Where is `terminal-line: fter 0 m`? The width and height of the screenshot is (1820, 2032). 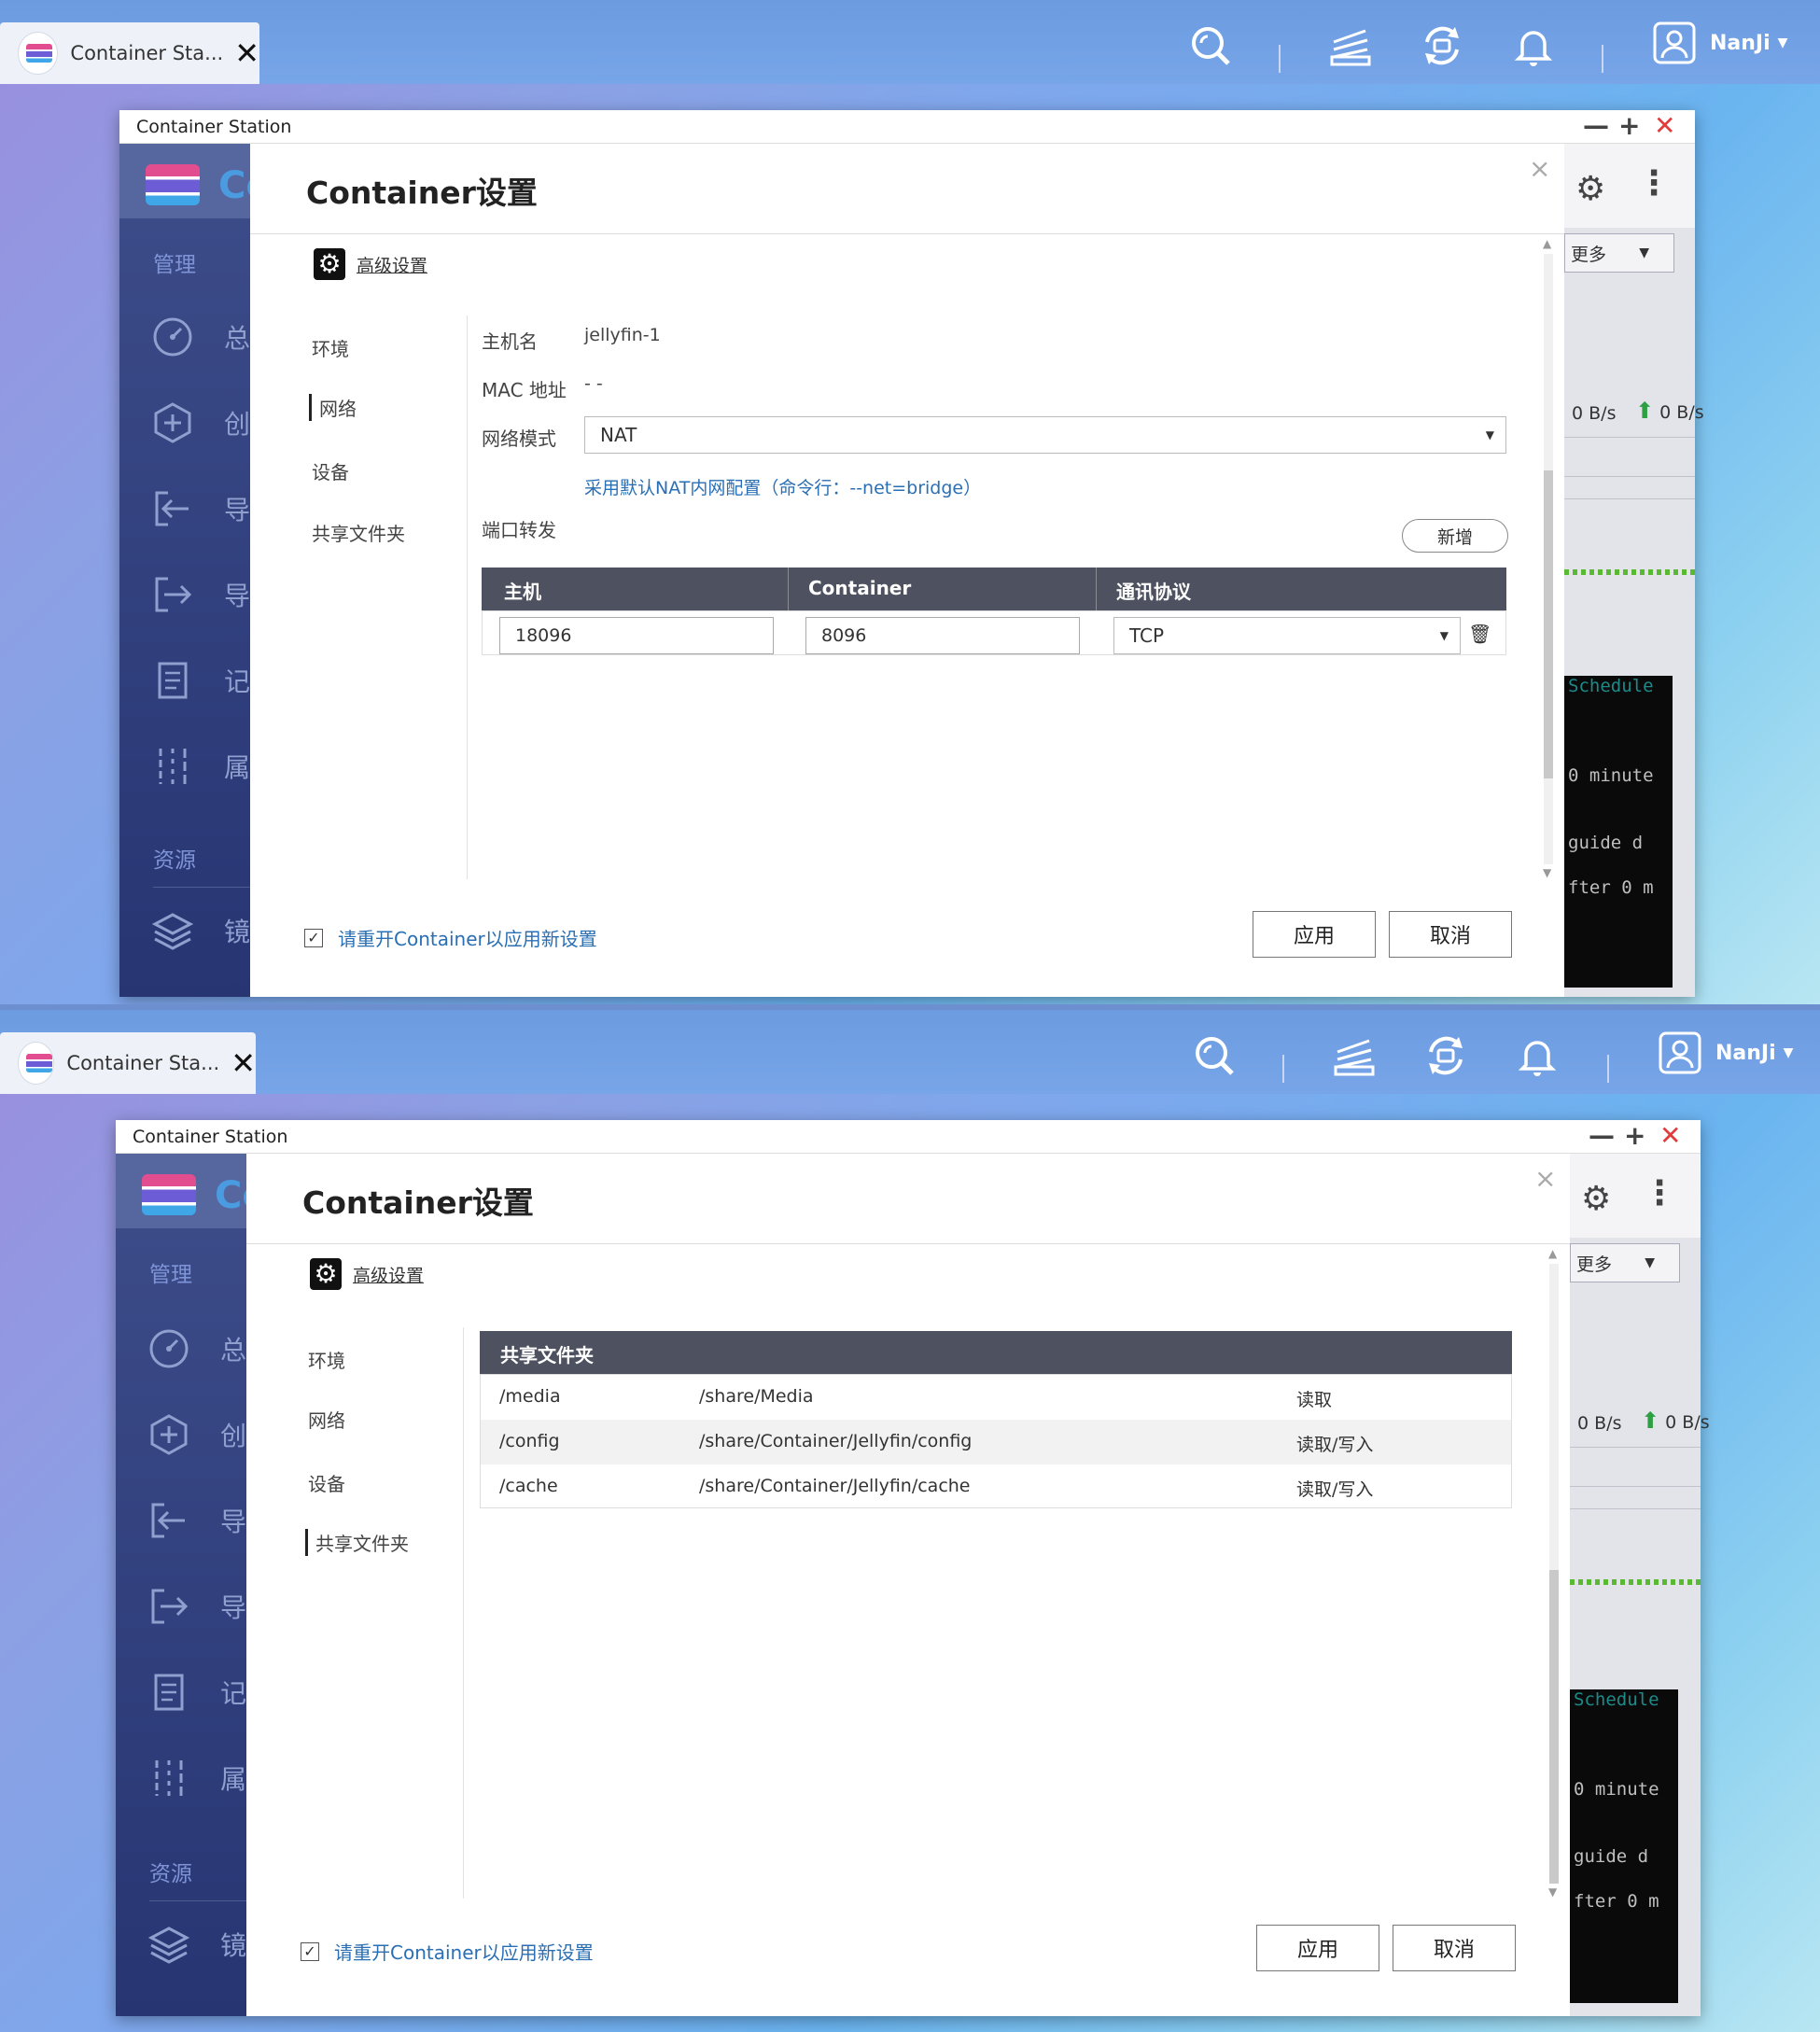
terminal-line: fter 0 m is located at coordinates (1611, 887).